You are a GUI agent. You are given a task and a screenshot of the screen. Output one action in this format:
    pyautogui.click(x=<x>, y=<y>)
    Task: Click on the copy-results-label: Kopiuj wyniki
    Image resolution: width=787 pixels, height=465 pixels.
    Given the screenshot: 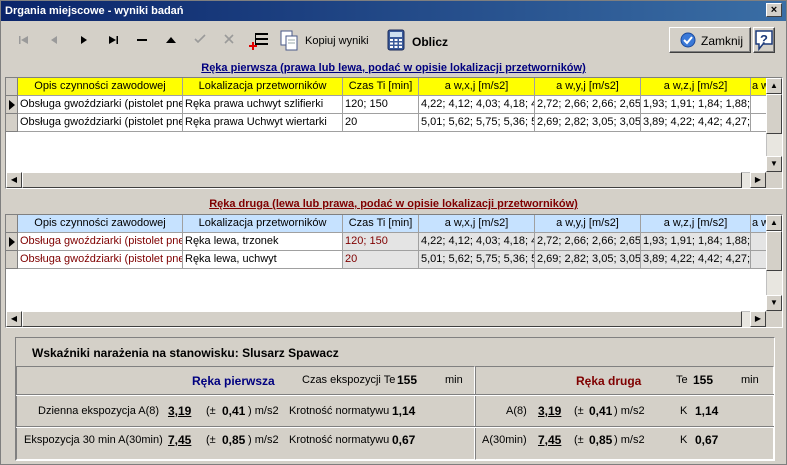 What is the action you would take?
    pyautogui.click(x=337, y=41)
    